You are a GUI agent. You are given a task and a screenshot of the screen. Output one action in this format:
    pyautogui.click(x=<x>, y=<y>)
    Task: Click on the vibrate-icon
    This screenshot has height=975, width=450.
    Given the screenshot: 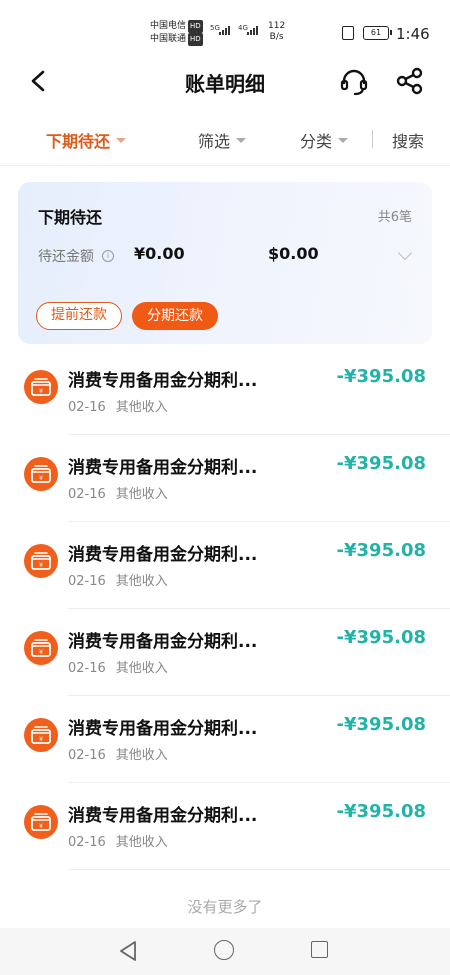 What is the action you would take?
    pyautogui.click(x=348, y=33)
    